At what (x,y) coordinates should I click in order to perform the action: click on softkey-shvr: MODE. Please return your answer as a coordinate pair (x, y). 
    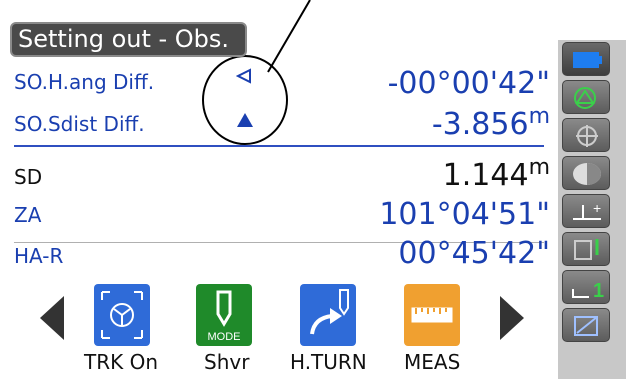
    Looking at the image, I should click on (224, 315).